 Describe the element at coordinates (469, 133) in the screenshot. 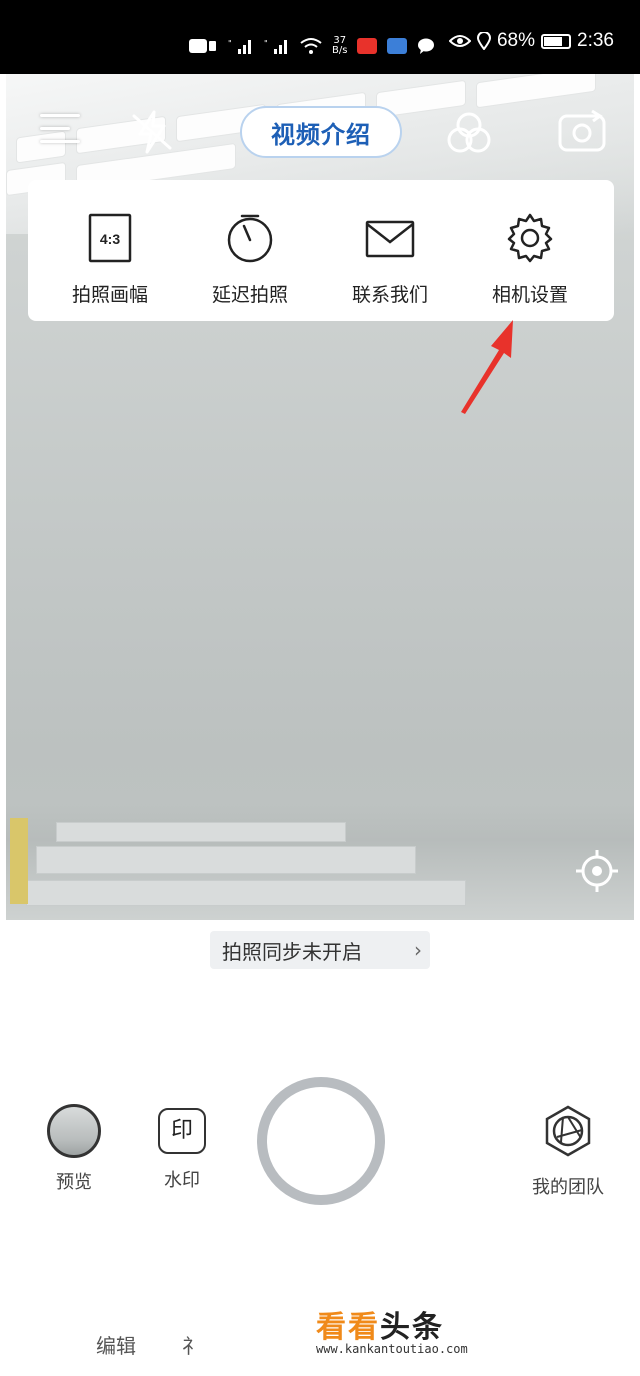

I see `filter-icon` at that location.